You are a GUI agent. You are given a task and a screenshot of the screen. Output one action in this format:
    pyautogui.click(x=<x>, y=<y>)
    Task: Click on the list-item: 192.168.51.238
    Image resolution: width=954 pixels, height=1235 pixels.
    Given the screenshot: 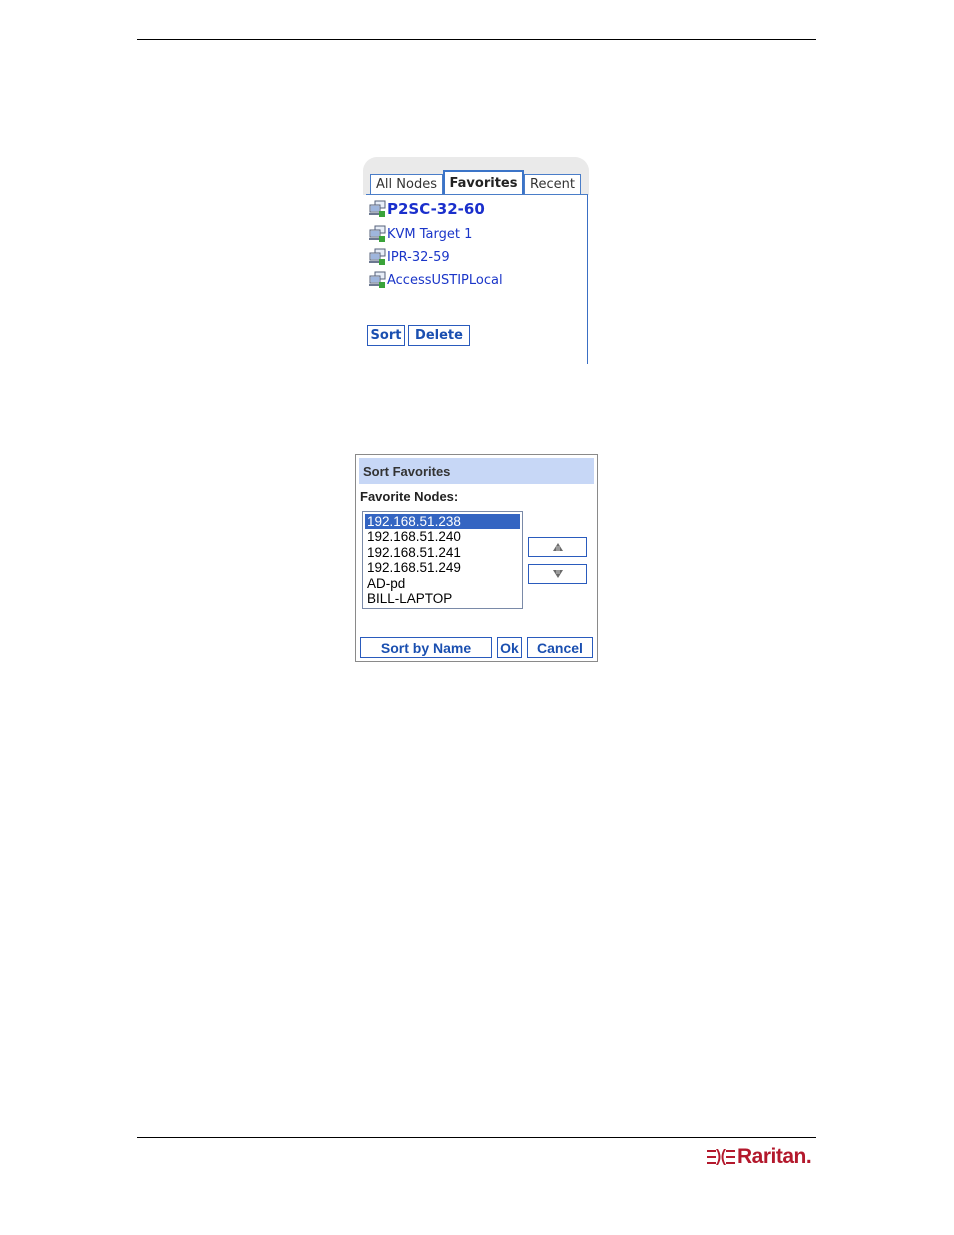 What is the action you would take?
    pyautogui.click(x=442, y=522)
    